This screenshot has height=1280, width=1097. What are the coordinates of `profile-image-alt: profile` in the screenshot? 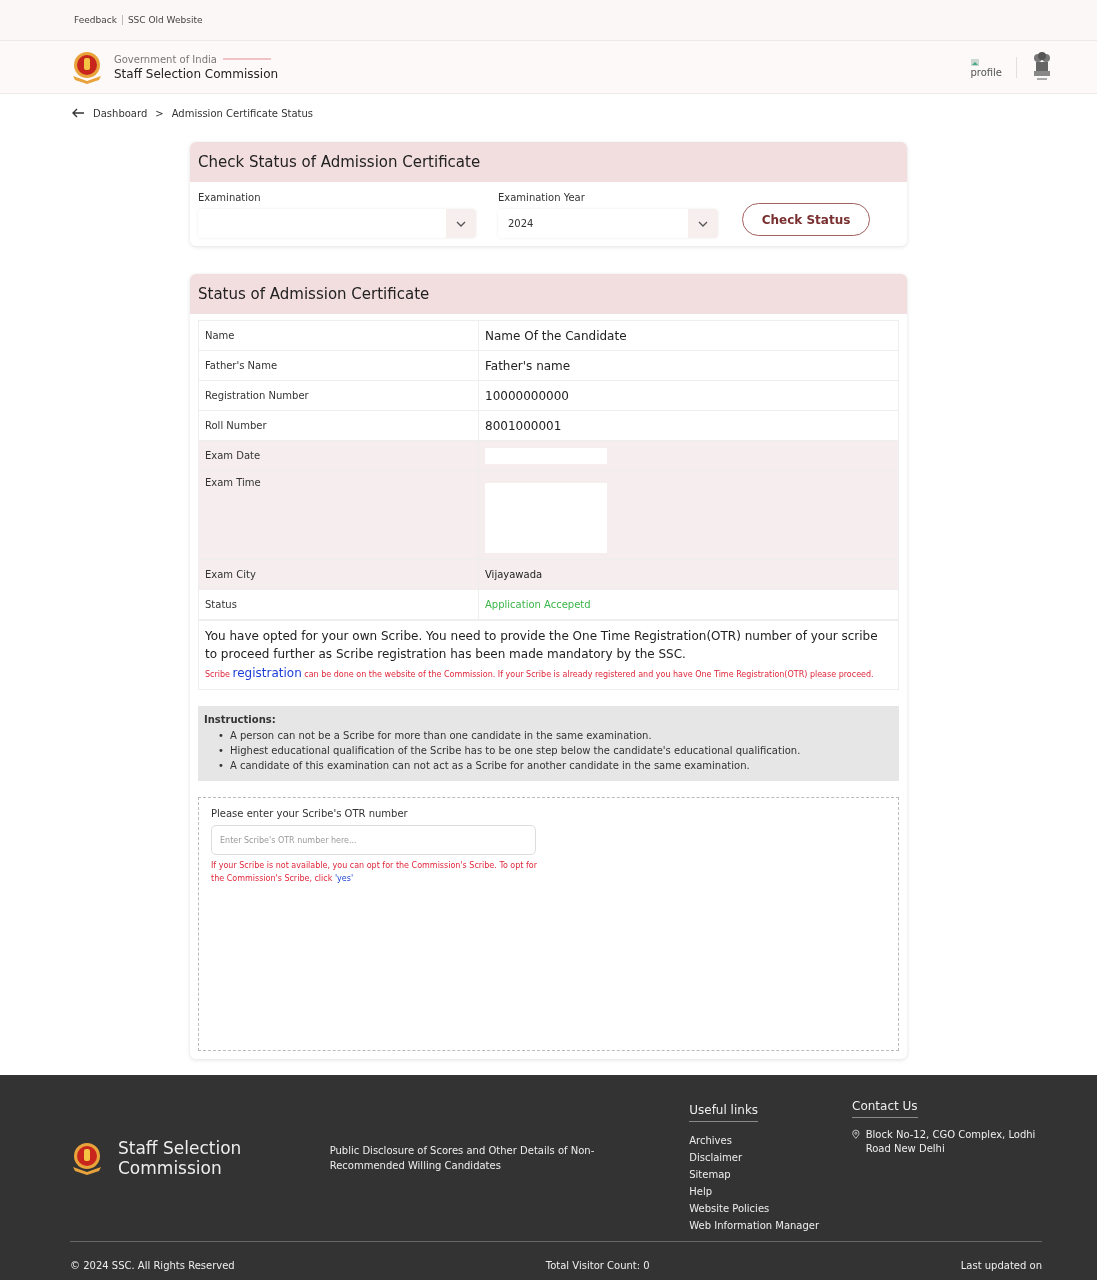 It's located at (986, 72).